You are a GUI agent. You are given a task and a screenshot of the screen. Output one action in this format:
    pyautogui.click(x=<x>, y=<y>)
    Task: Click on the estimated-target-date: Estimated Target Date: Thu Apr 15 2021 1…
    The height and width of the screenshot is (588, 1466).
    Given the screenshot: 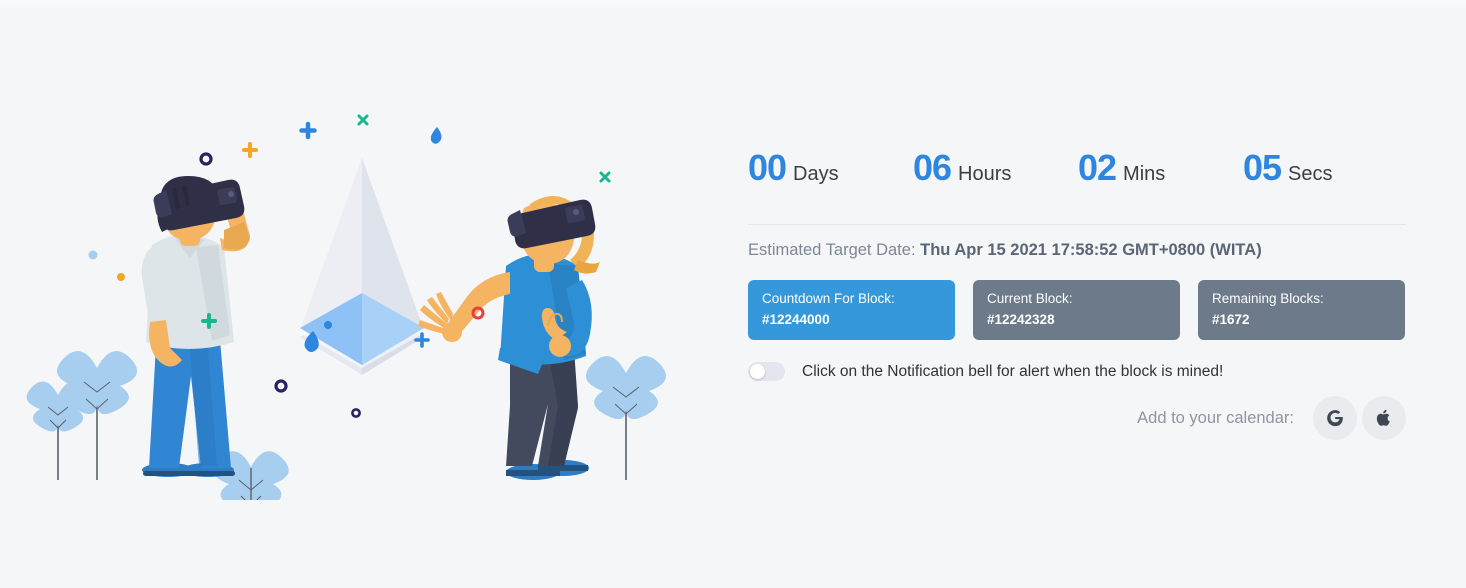 What is the action you would take?
    pyautogui.click(x=1078, y=250)
    